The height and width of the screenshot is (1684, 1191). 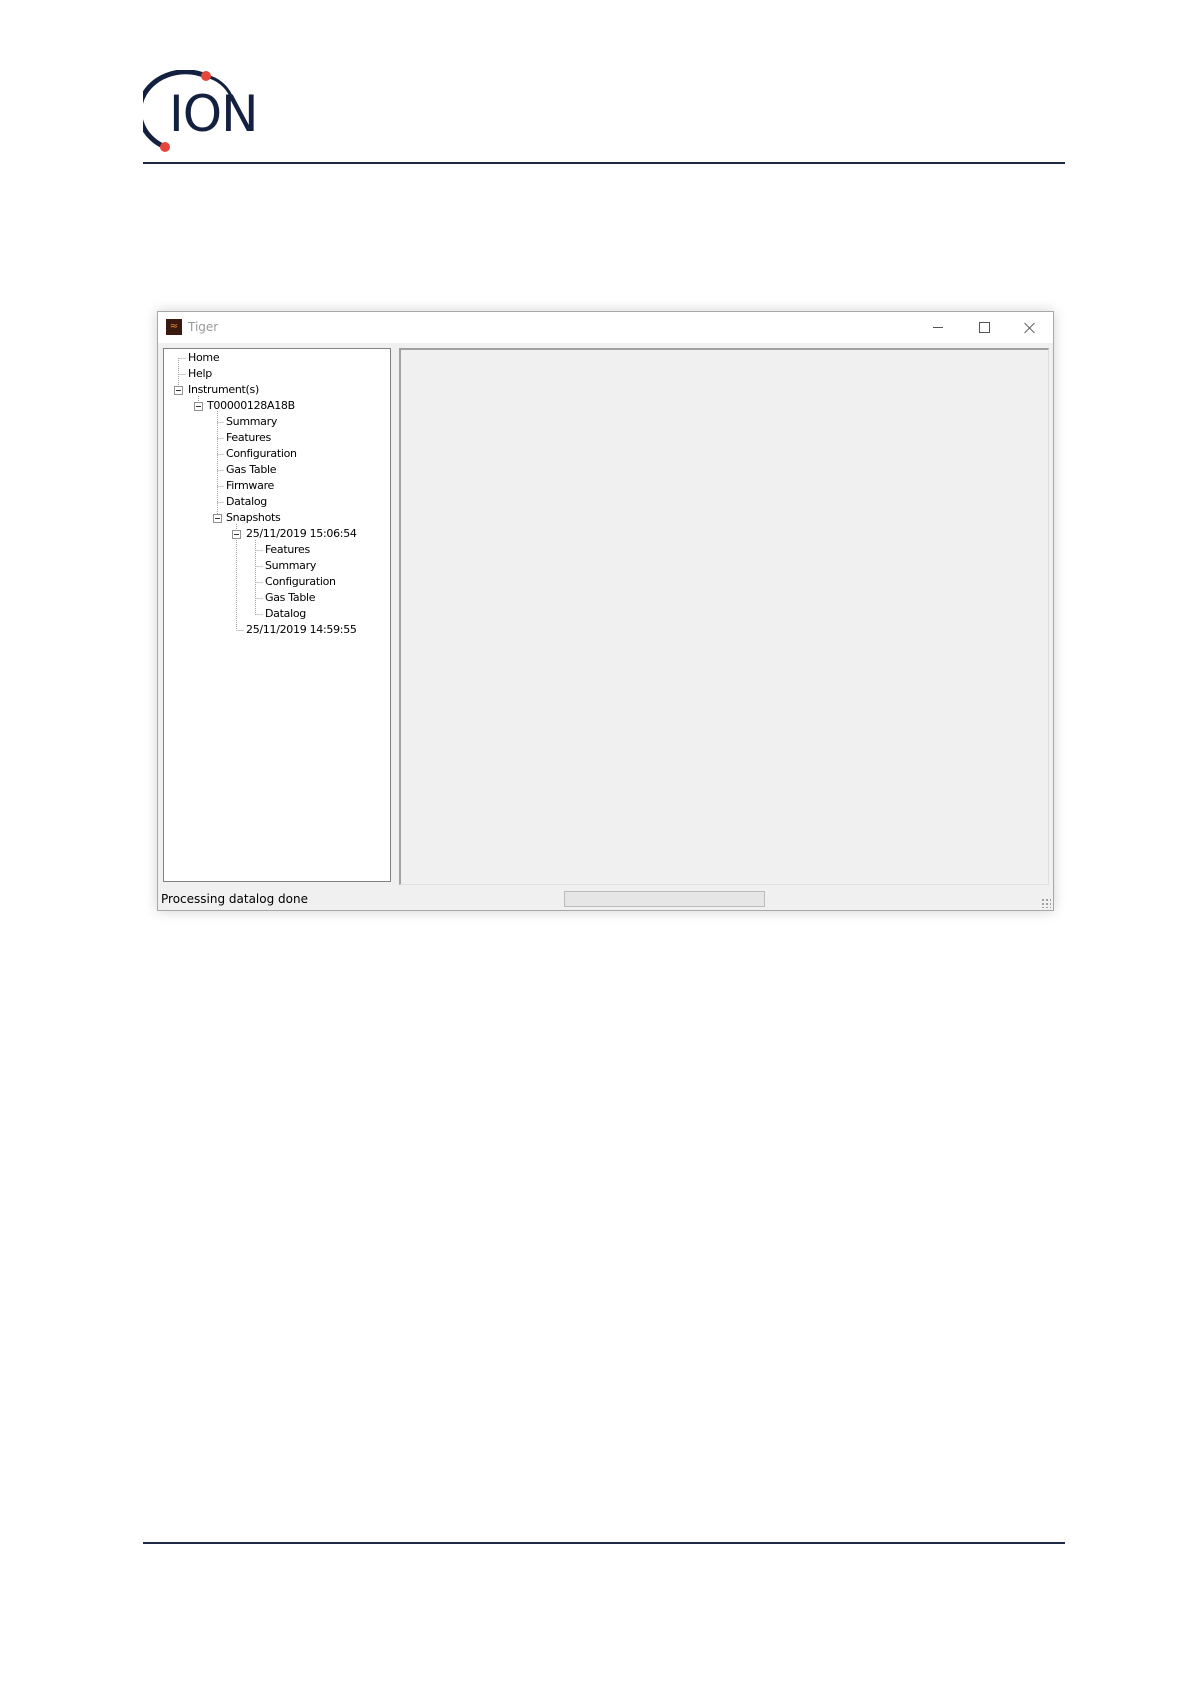 I want to click on tree-item-instrument: T00000128A18B, so click(x=251, y=406).